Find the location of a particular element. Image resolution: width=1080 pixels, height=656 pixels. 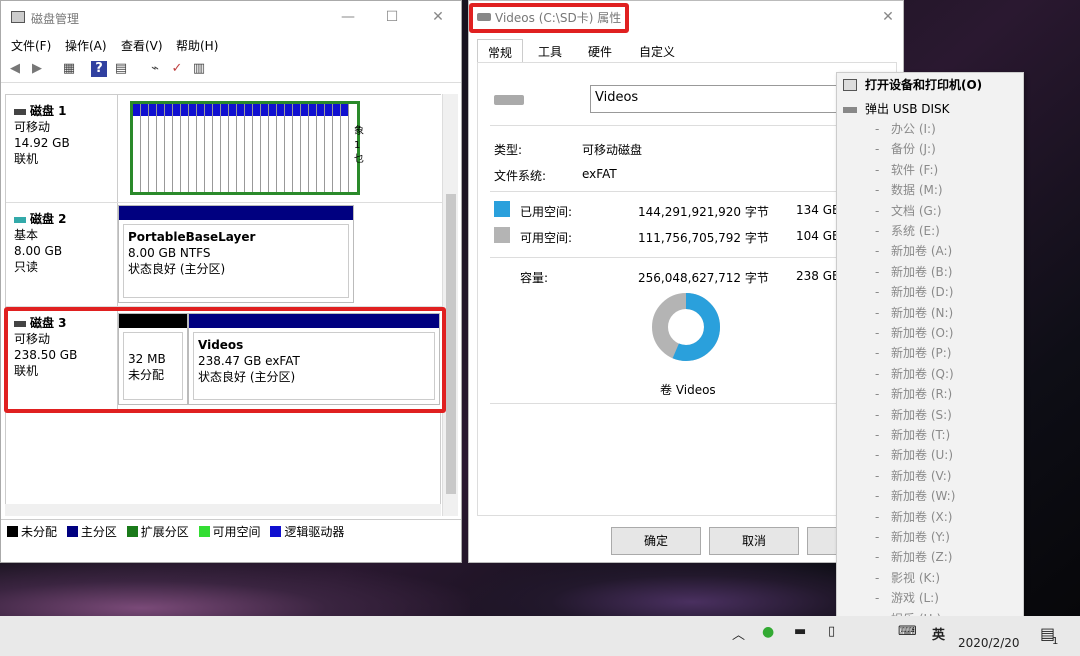

menu-open-devices-printers: 打开设备和打印机(O) is located at coordinates (930, 85).